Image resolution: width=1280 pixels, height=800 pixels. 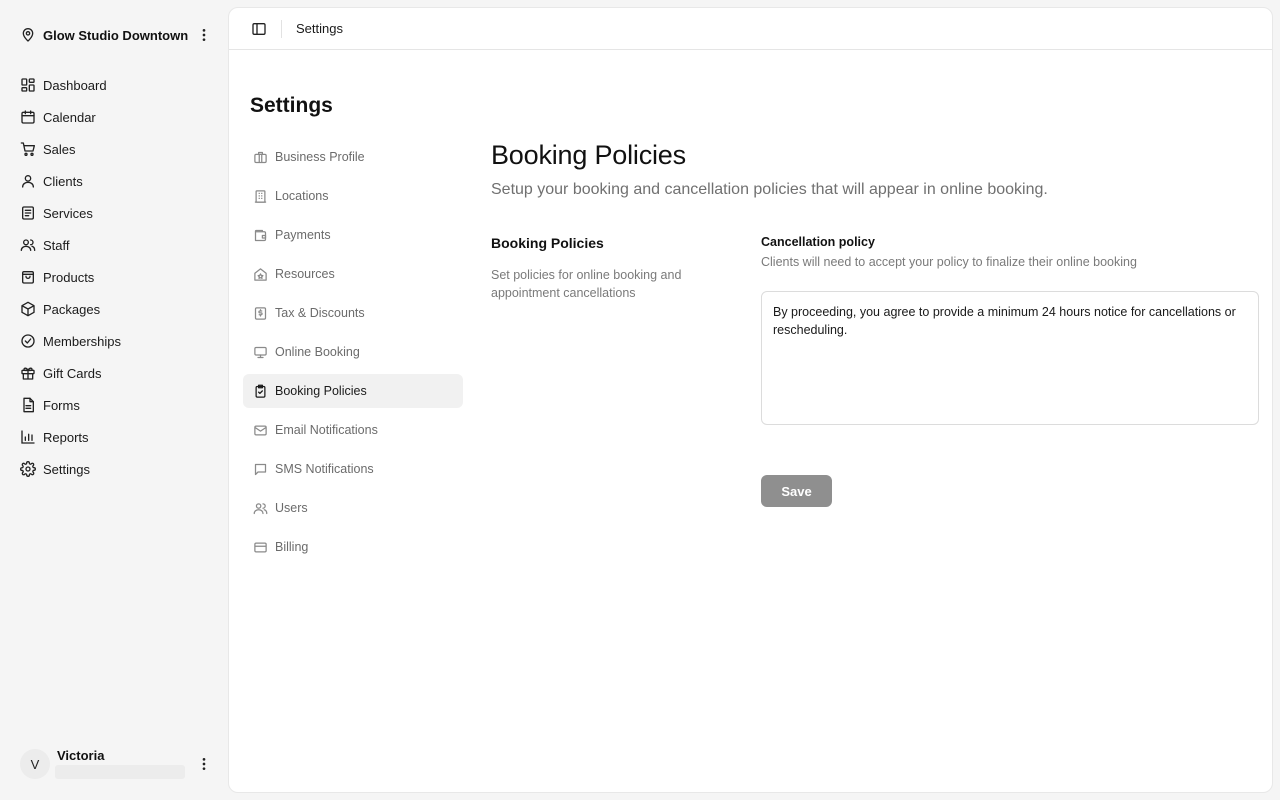 I want to click on settings-item-users: Users, so click(x=353, y=508).